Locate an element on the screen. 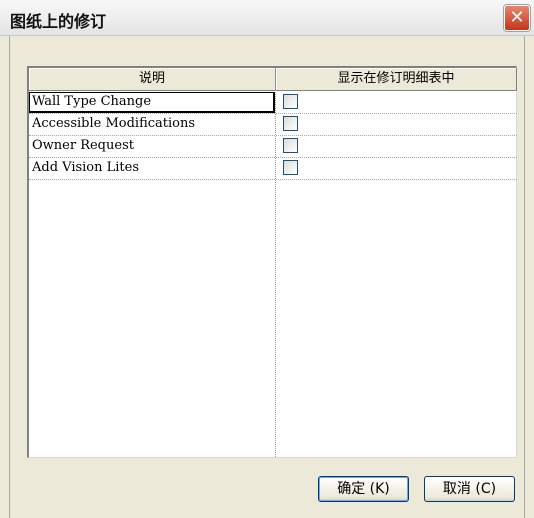  column-header-show-in-schedule: 显示在修订明细表中 is located at coordinates (396, 79).